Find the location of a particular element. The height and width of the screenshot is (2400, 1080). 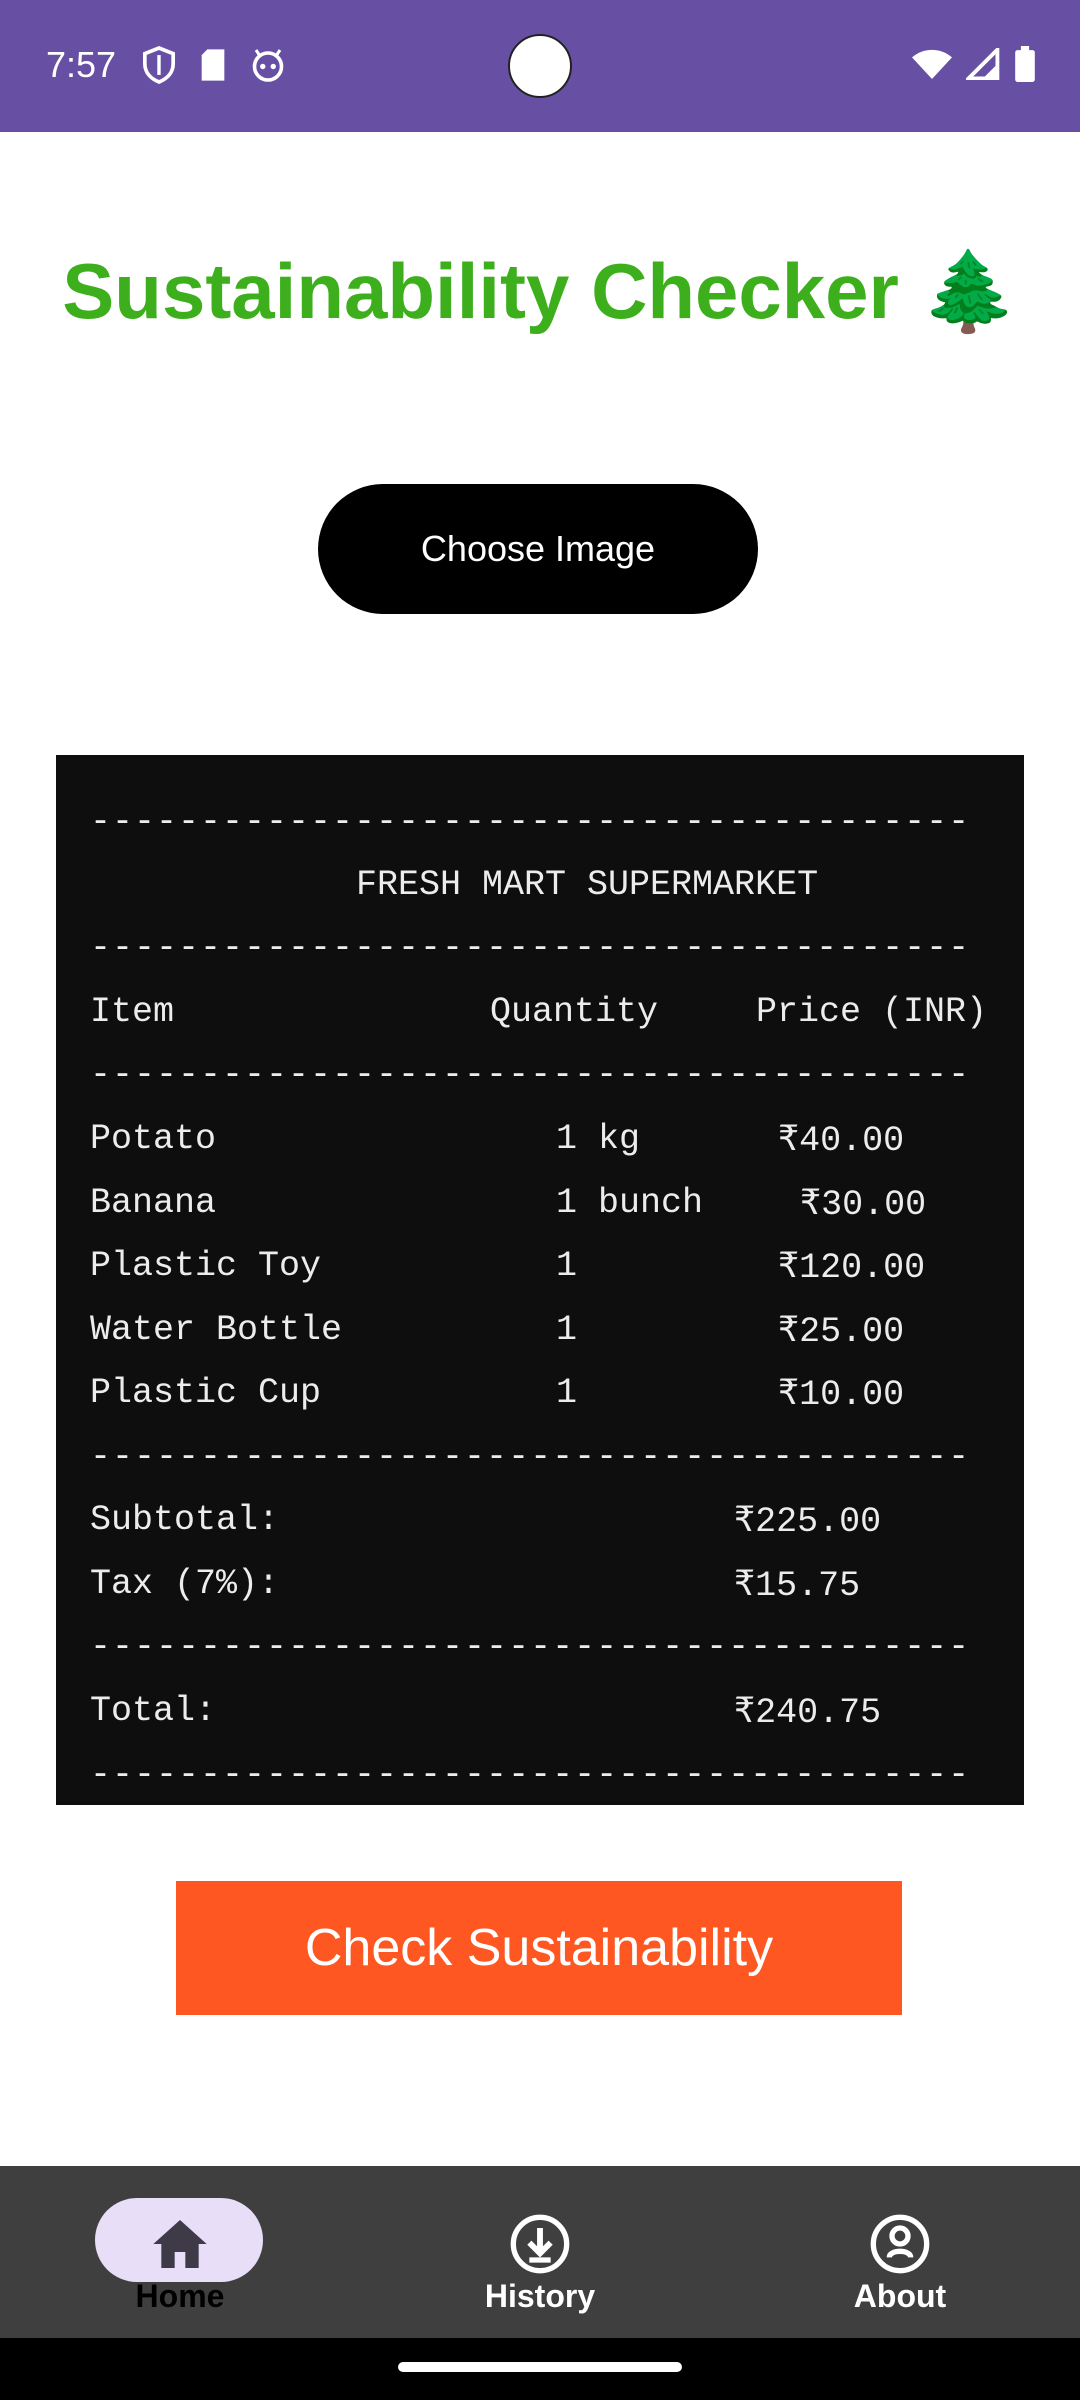

receipt-row-price: ₹10.00 is located at coordinates (841, 1395).